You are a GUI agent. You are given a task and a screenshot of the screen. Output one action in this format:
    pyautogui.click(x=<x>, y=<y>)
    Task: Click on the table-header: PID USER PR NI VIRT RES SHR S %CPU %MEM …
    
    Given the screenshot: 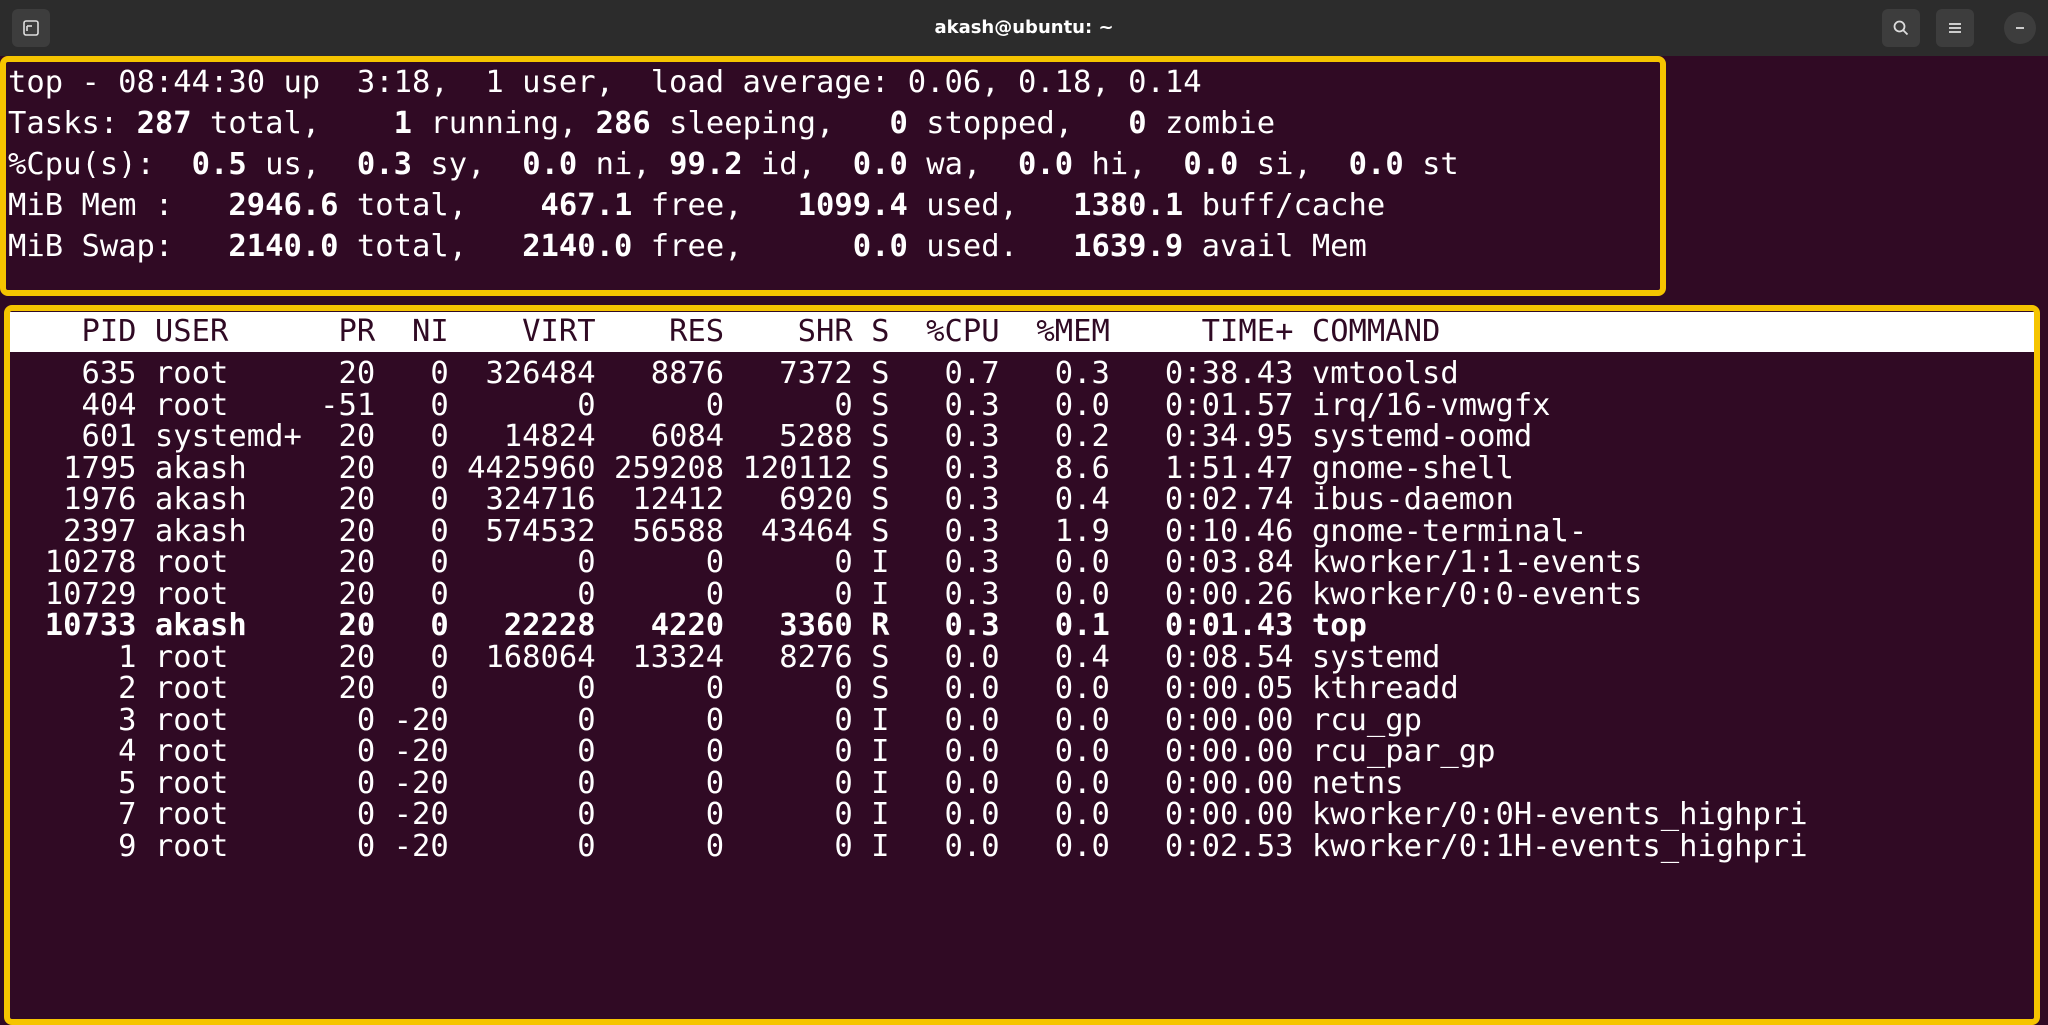 What is the action you would take?
    pyautogui.click(x=724, y=331)
    